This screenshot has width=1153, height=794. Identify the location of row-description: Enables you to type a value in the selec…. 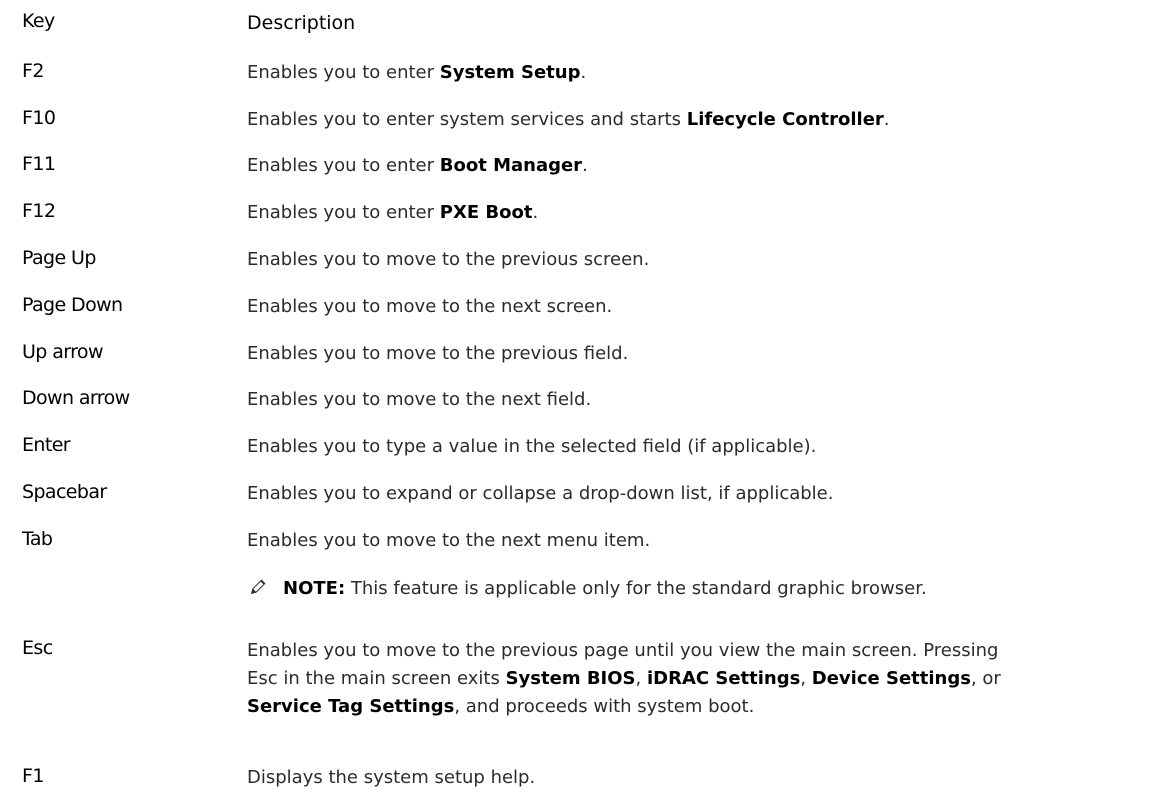
(532, 446).